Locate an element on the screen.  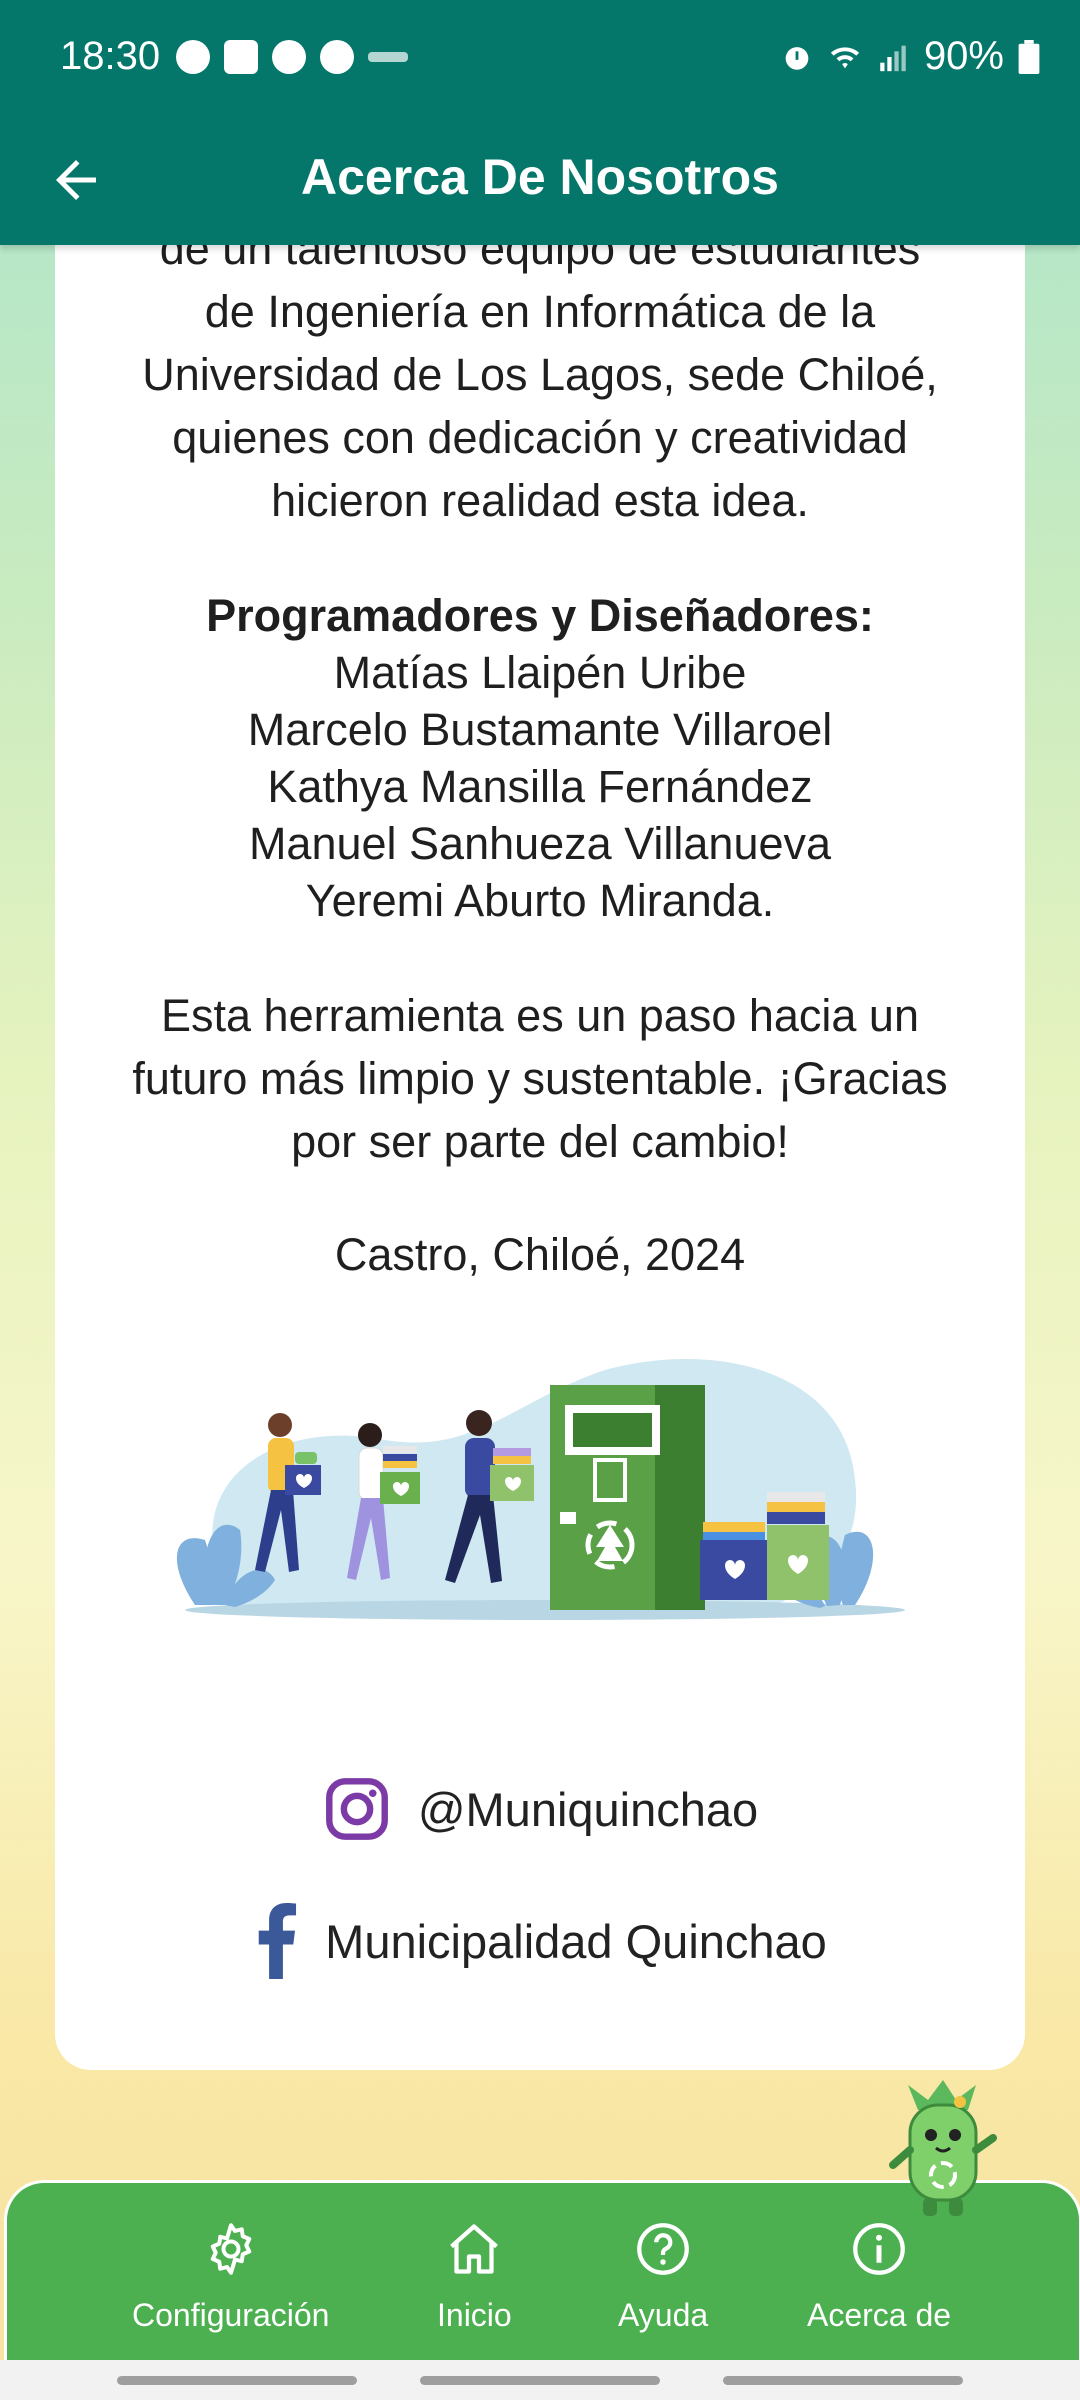
team-member: Matías Llaipén Uribe is located at coordinates (540, 672).